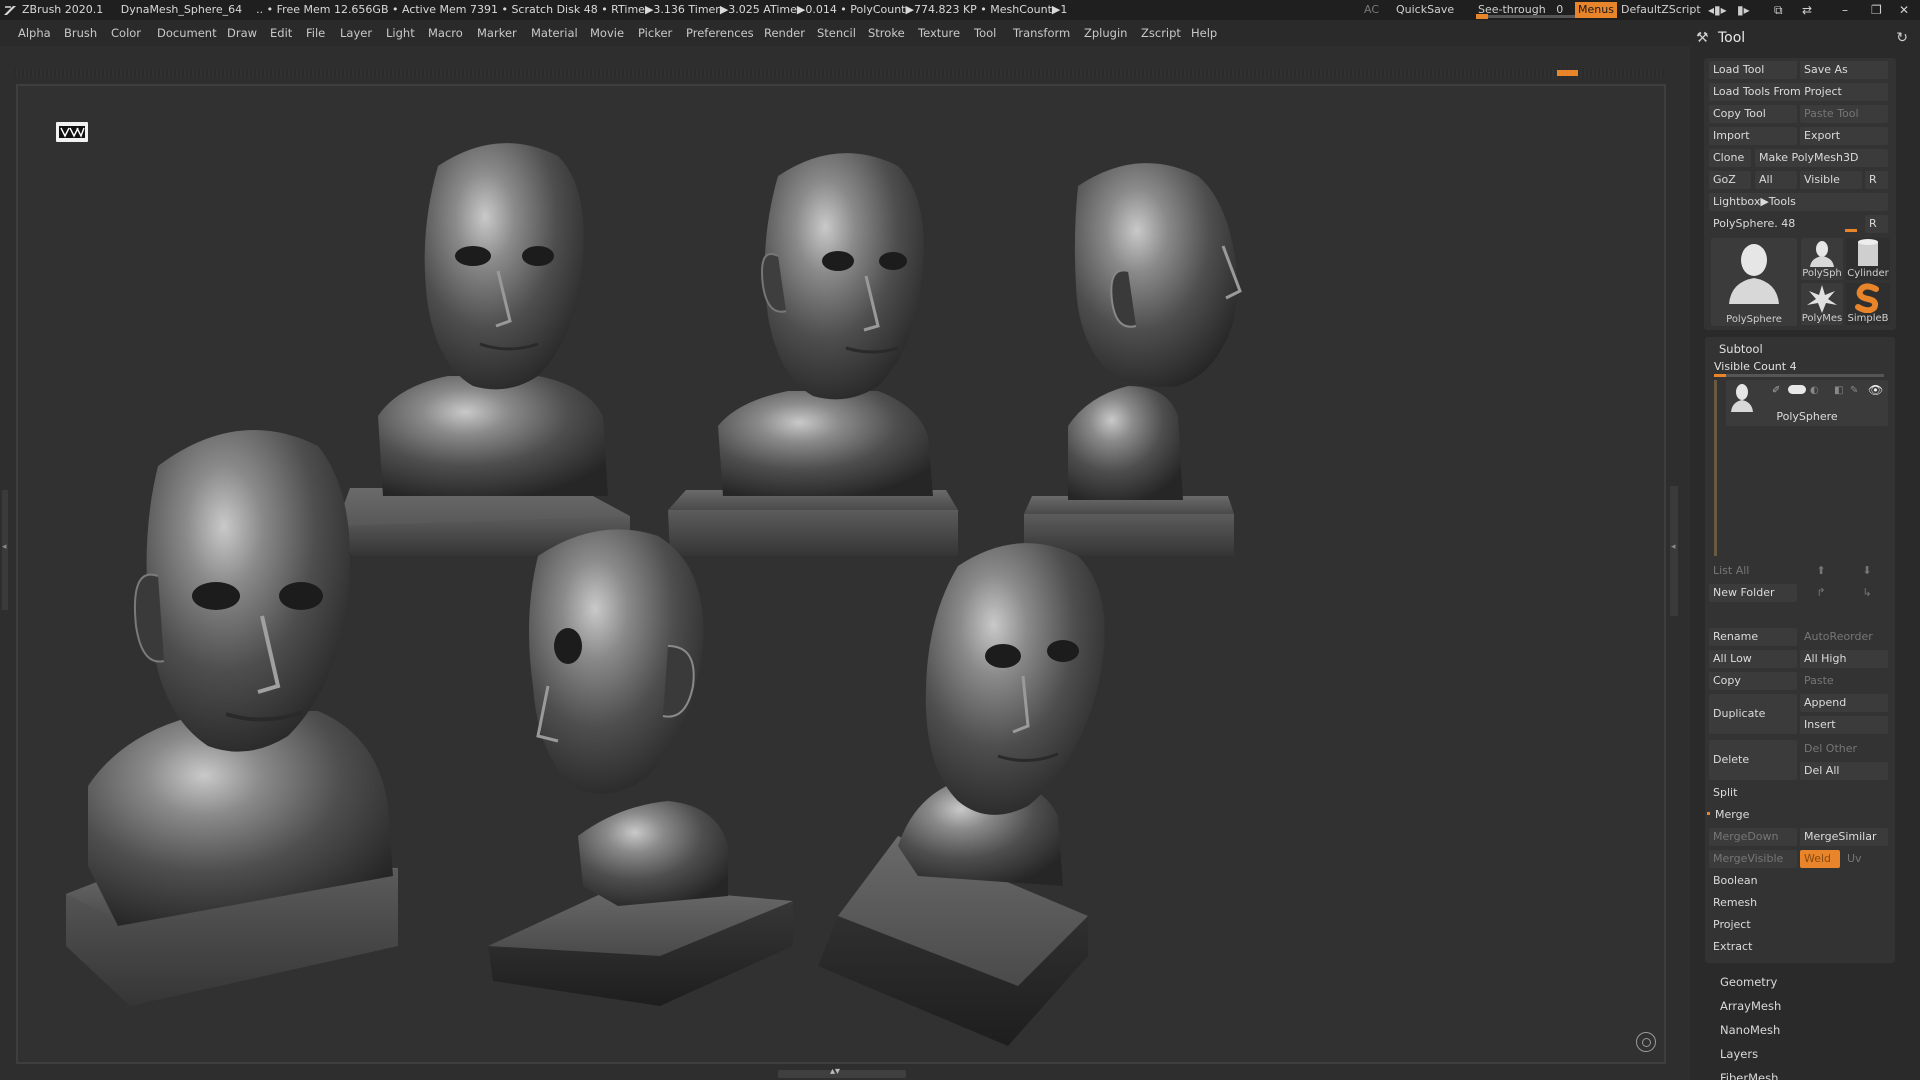 The image size is (1920, 1080). What do you see at coordinates (1753, 136) in the screenshot?
I see `import-button: Import` at bounding box center [1753, 136].